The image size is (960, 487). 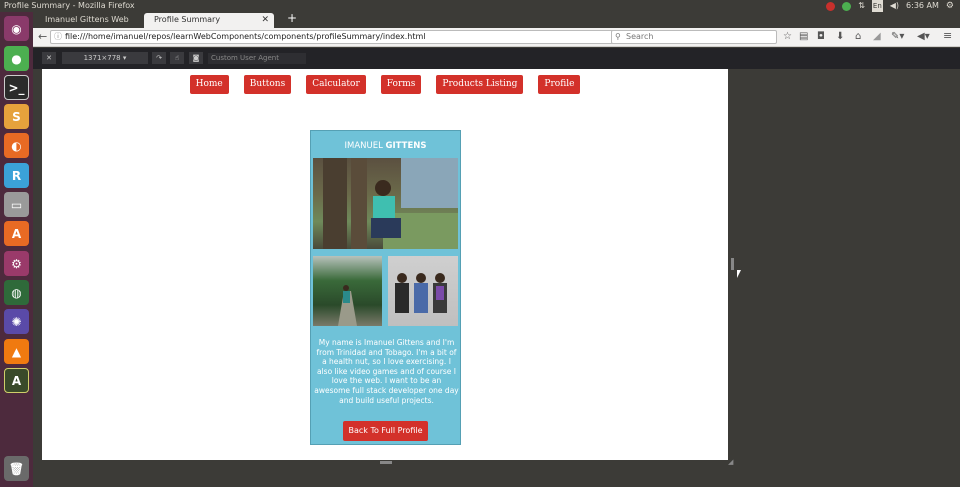 I want to click on viewport-size-select: 1371×778 ▾, so click(x=105, y=58).